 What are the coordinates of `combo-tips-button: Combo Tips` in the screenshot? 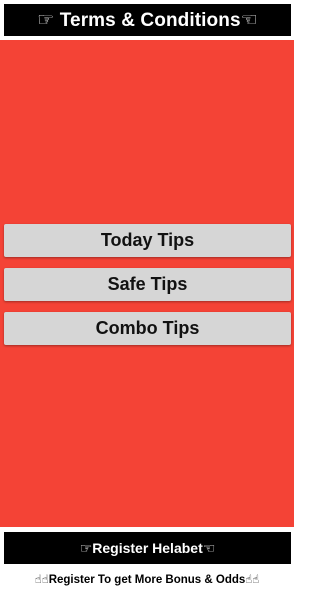 It's located at (147, 328).